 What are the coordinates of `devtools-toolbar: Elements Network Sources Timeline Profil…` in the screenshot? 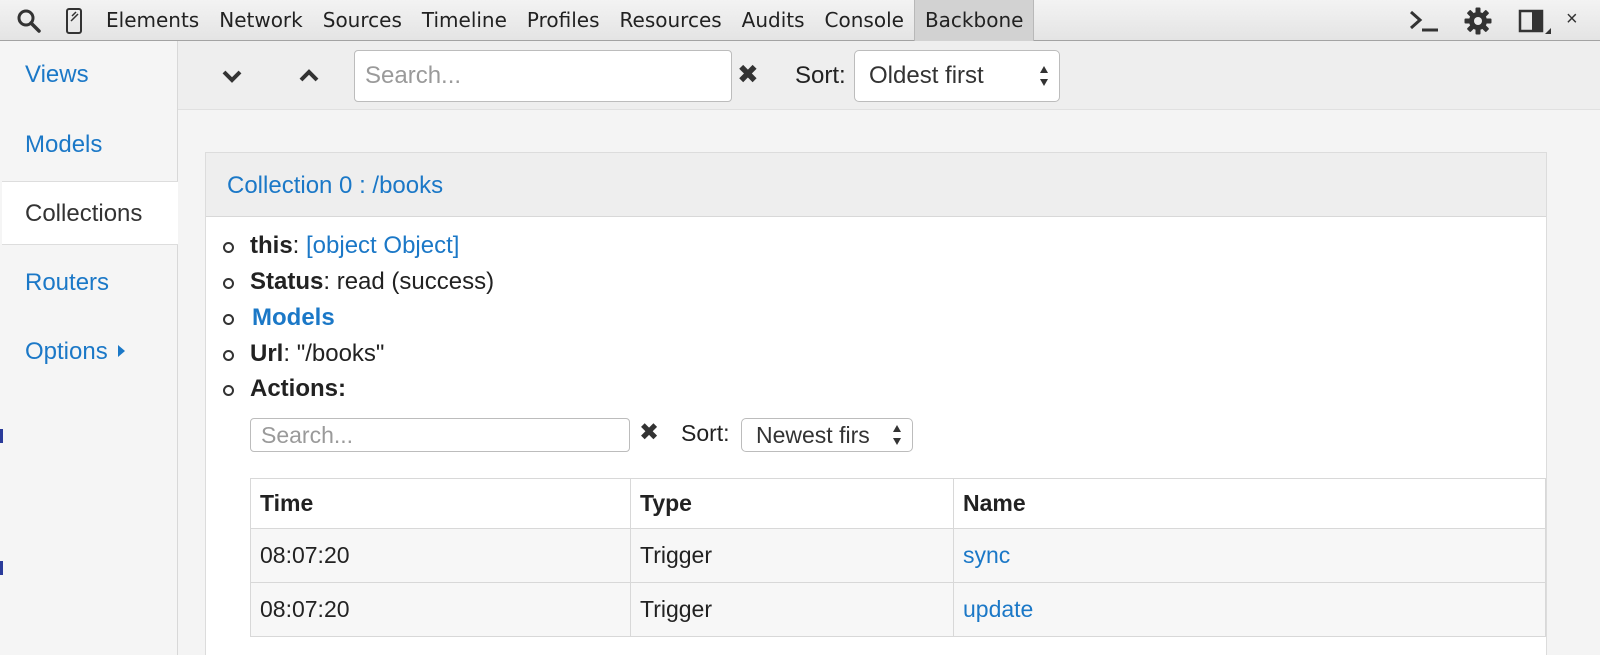 It's located at (800, 20).